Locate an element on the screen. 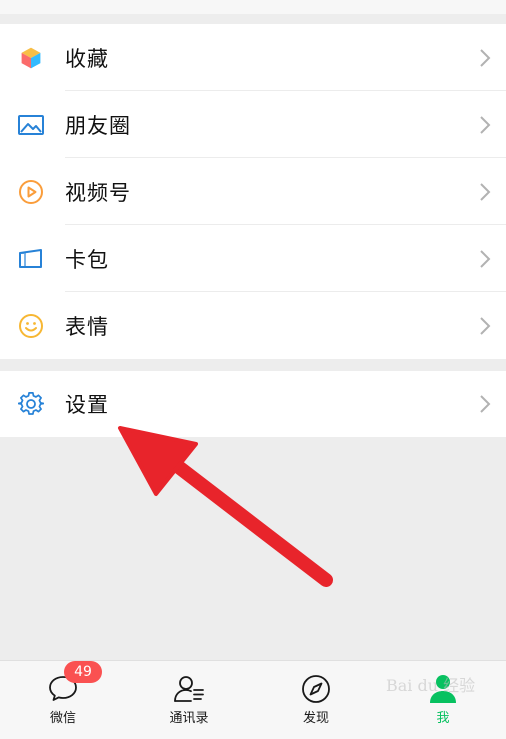 The height and width of the screenshot is (739, 506). tab-discover: 发现 is located at coordinates (316, 700).